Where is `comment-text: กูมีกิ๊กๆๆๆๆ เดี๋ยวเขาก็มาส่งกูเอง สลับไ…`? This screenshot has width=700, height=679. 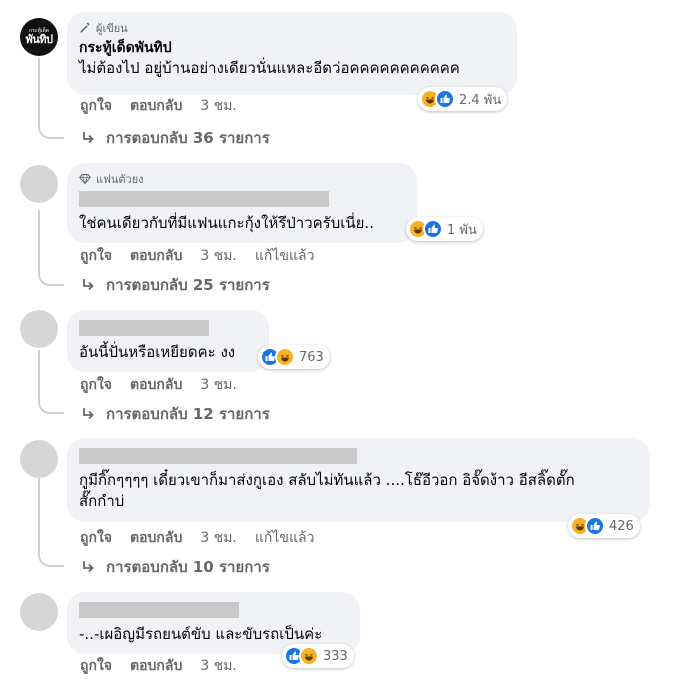 comment-text: กูมีกิ๊กๆๆๆๆ เดี๋ยวเขาก็มาส่งกูเอง สลับไ… is located at coordinates (327, 480).